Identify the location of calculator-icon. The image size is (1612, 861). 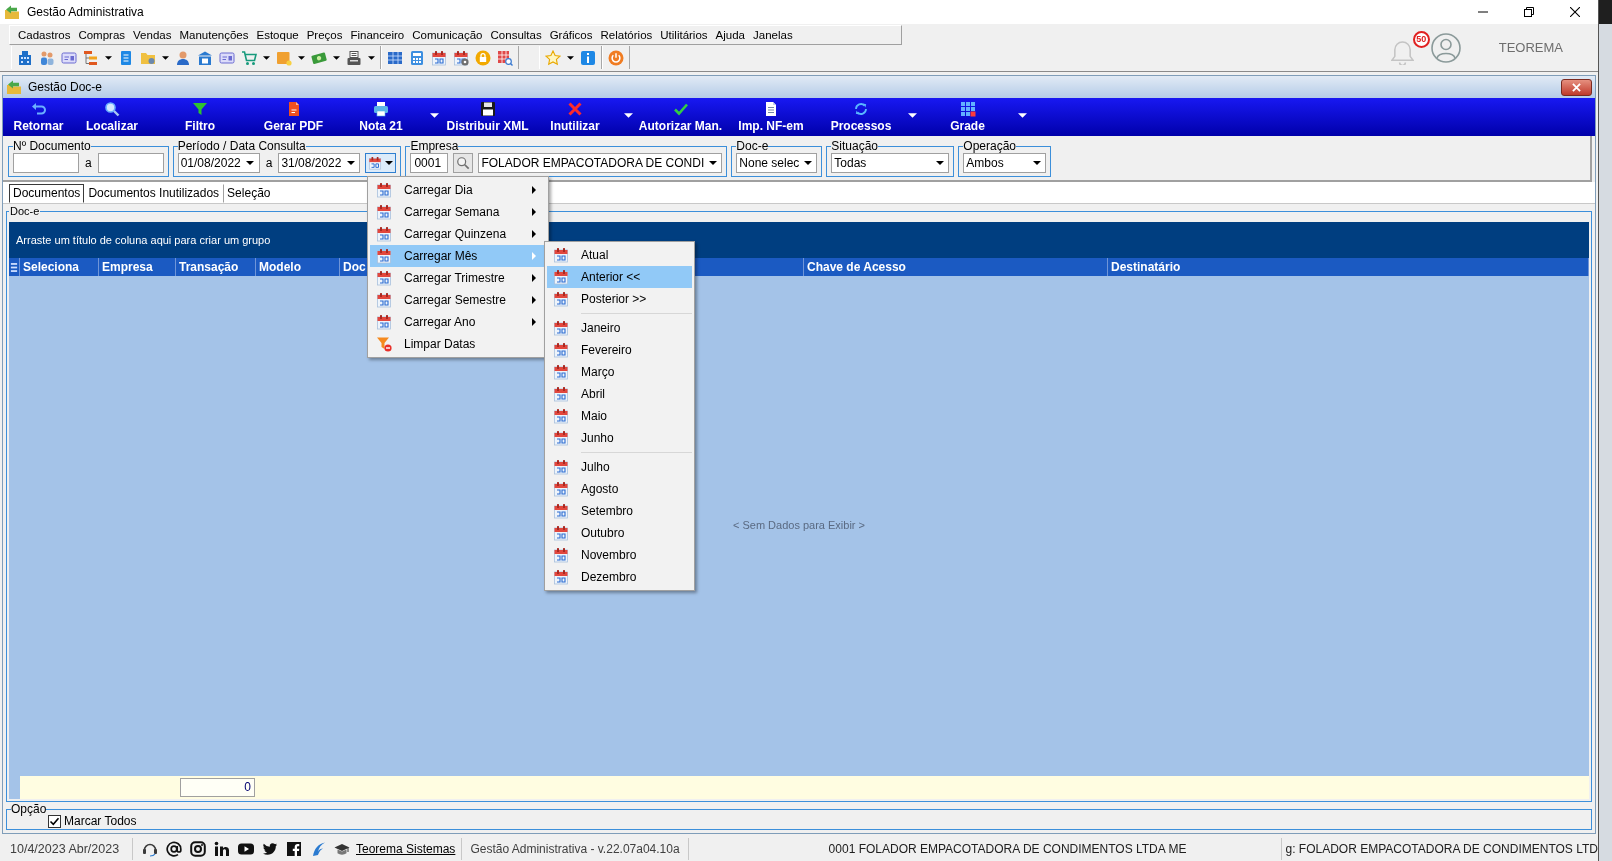
(417, 57).